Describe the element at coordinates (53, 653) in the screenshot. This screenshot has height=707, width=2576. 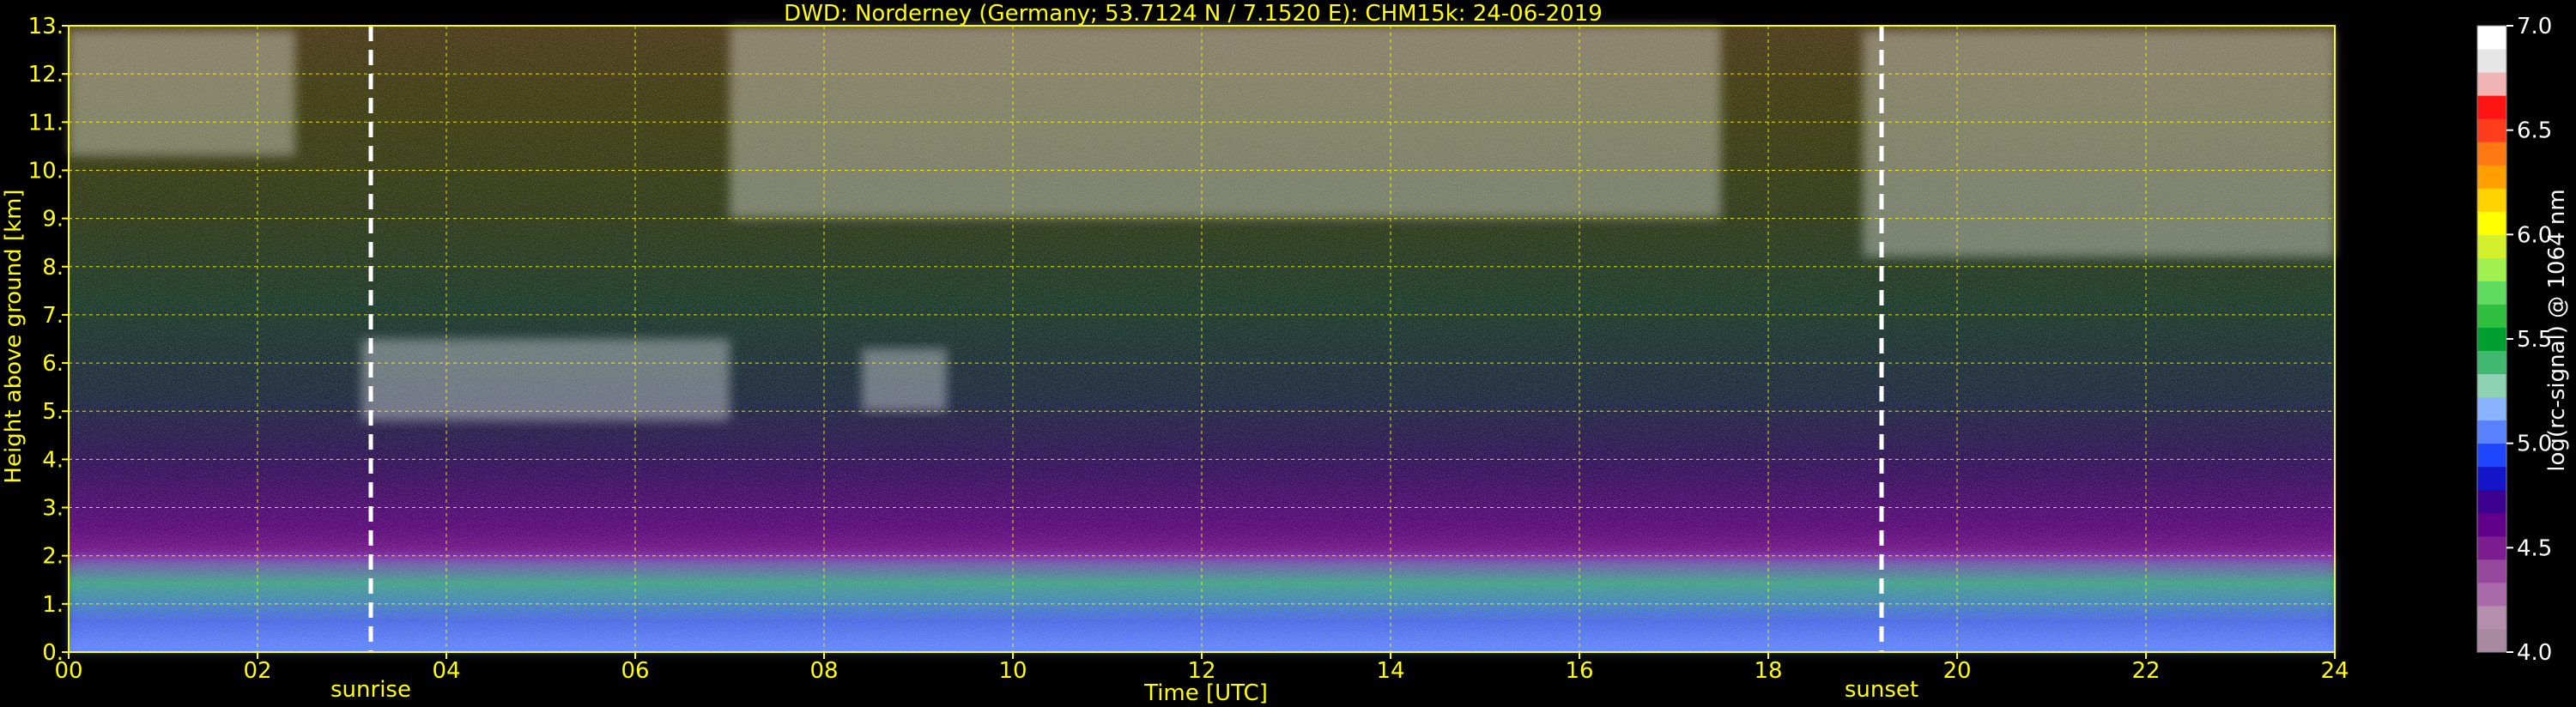
I see `y-tick-label: 0.` at that location.